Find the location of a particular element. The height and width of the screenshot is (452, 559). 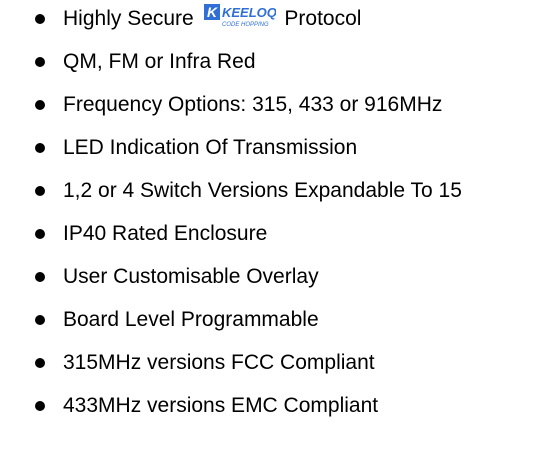

feature-text: Board Level Programmable is located at coordinates (191, 319).